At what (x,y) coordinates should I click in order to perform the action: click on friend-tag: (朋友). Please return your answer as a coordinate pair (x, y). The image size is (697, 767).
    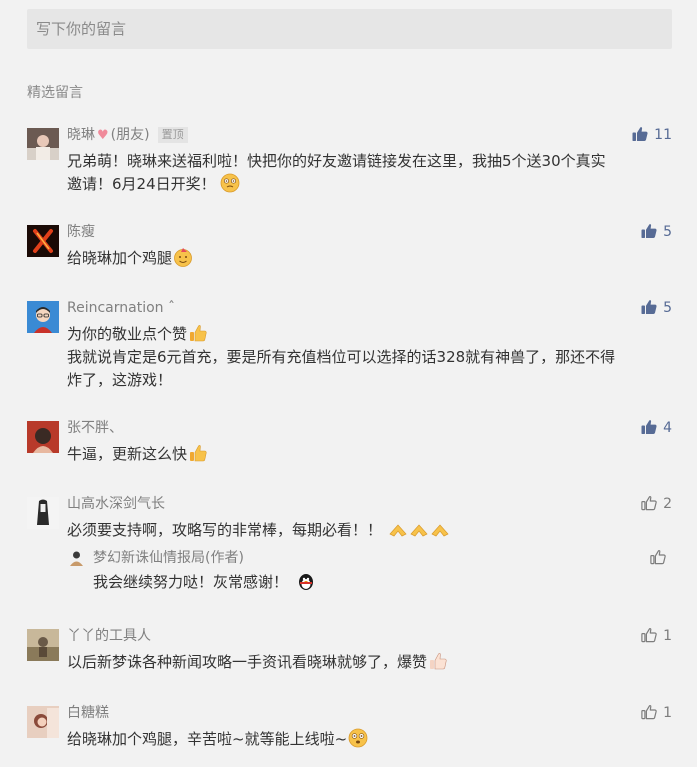
    Looking at the image, I should click on (130, 135).